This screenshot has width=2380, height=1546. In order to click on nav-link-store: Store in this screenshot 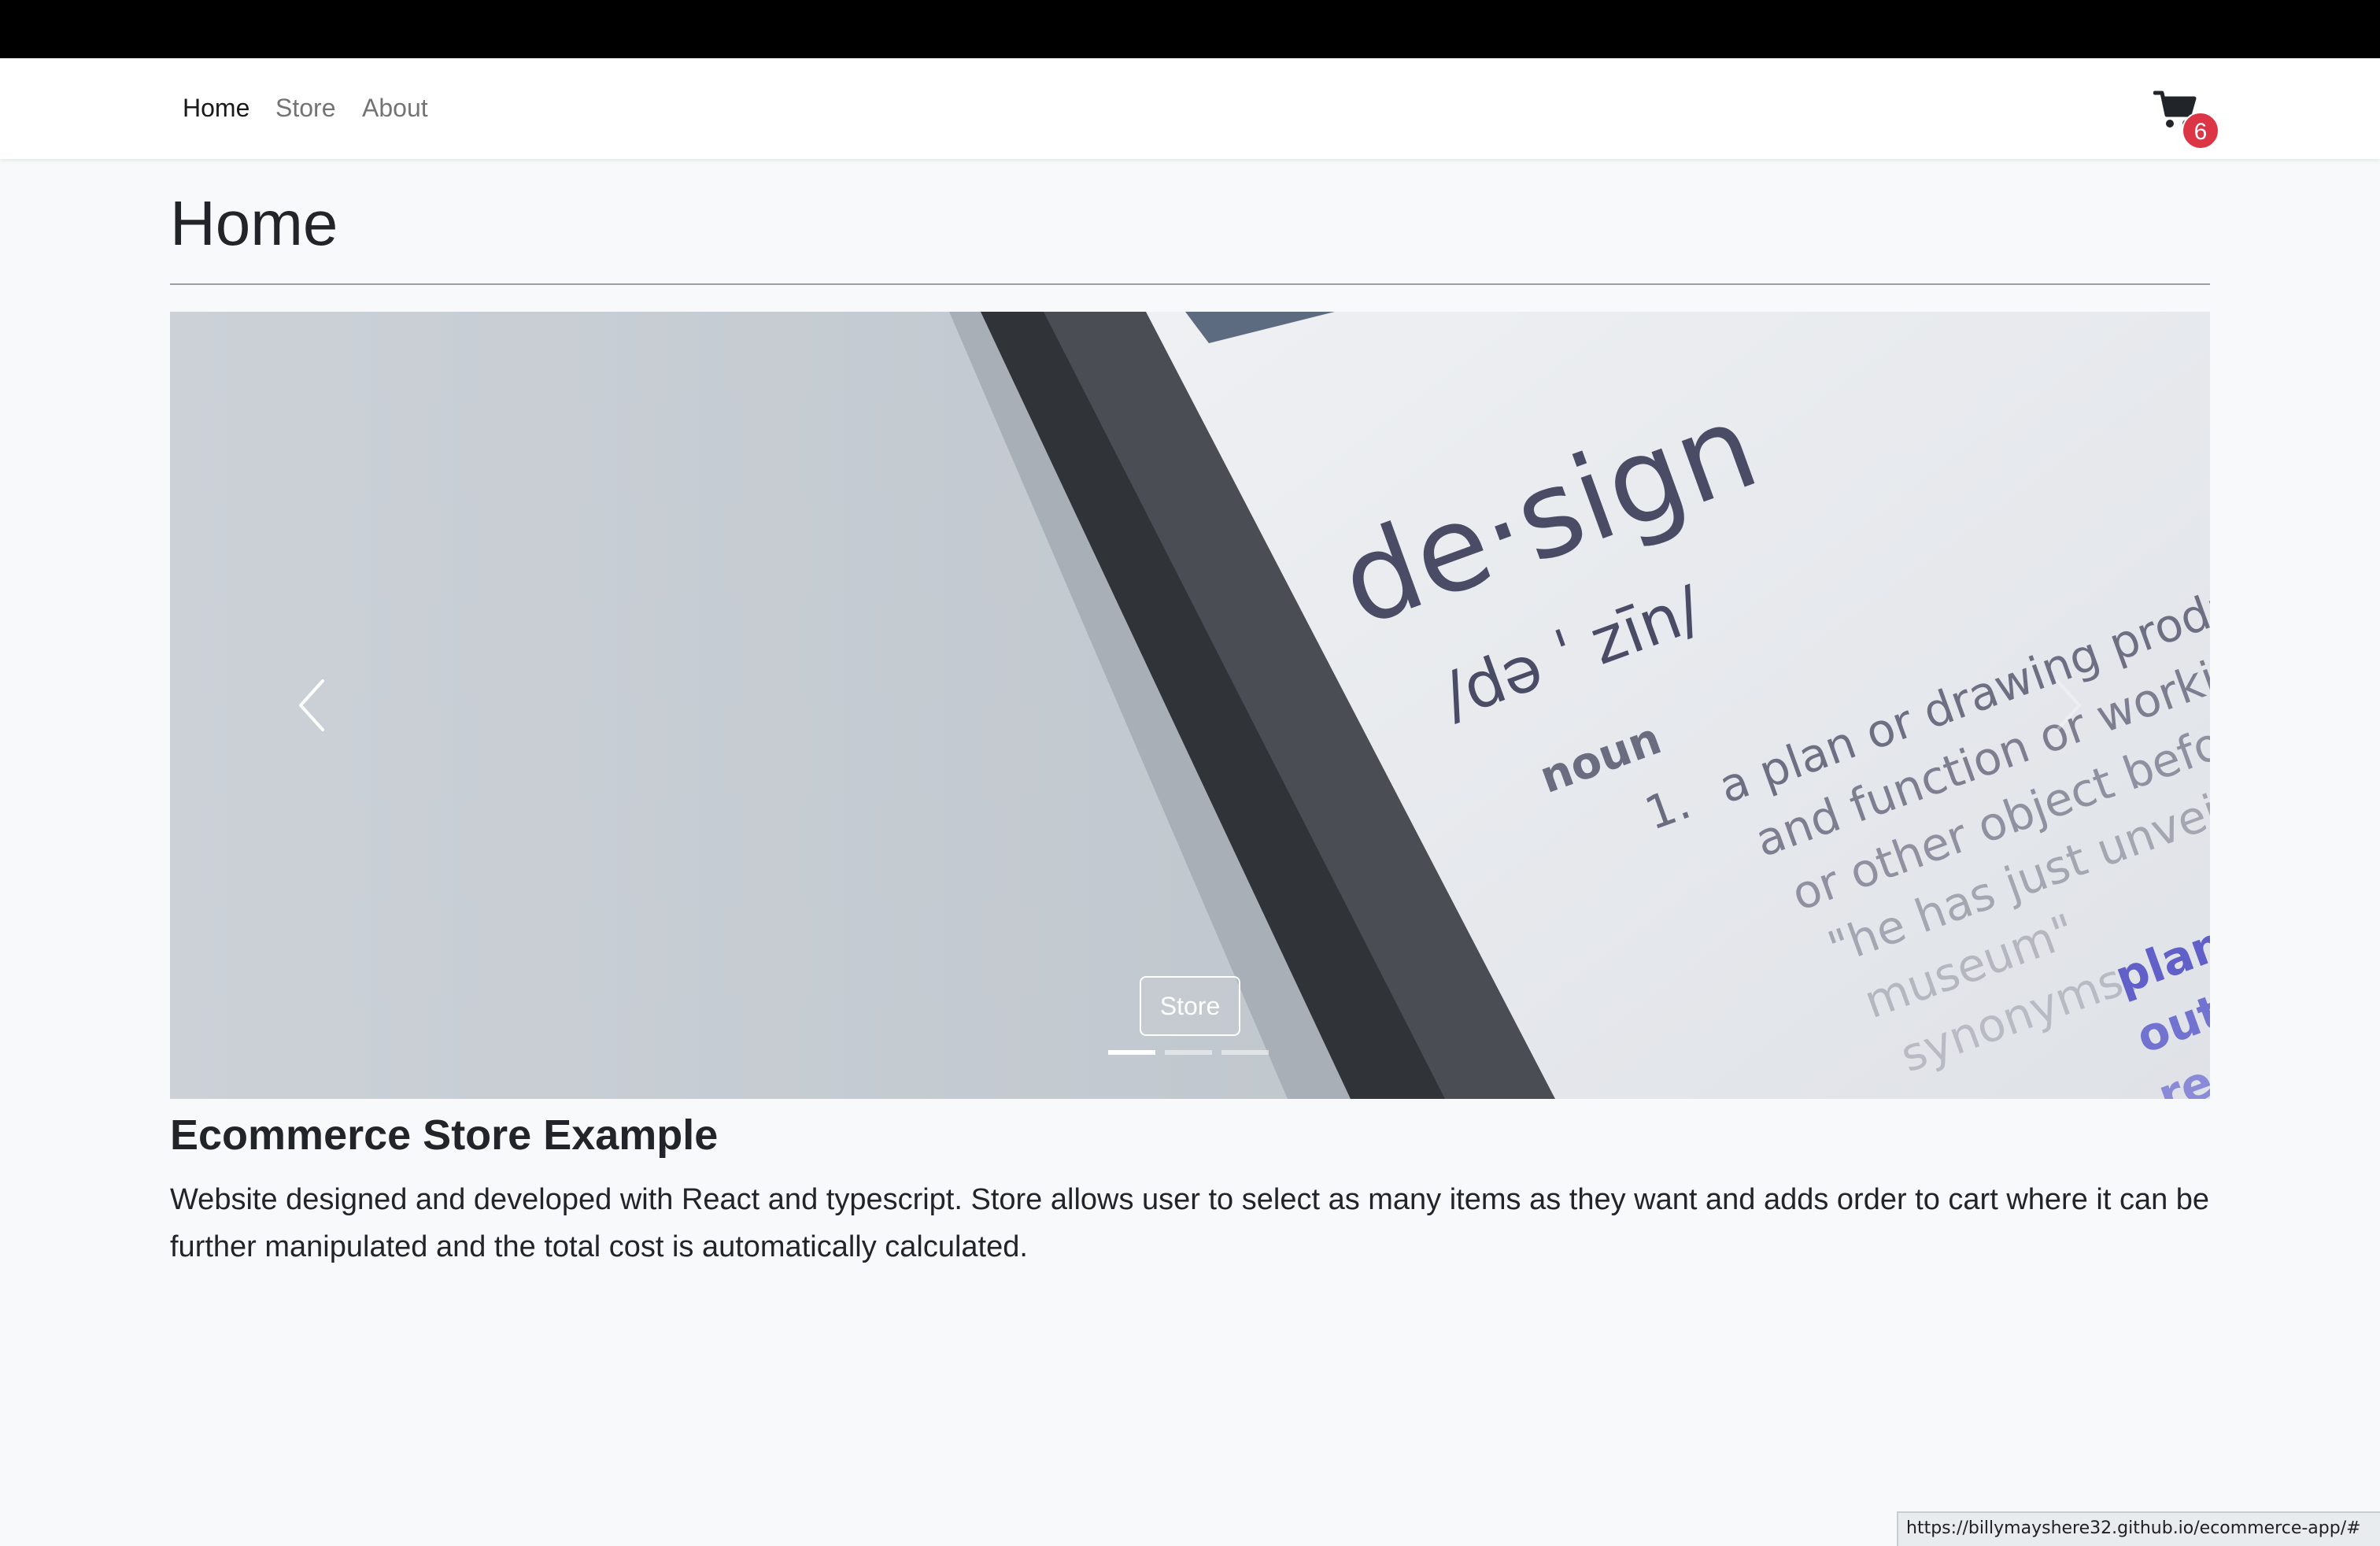, I will do `click(305, 108)`.